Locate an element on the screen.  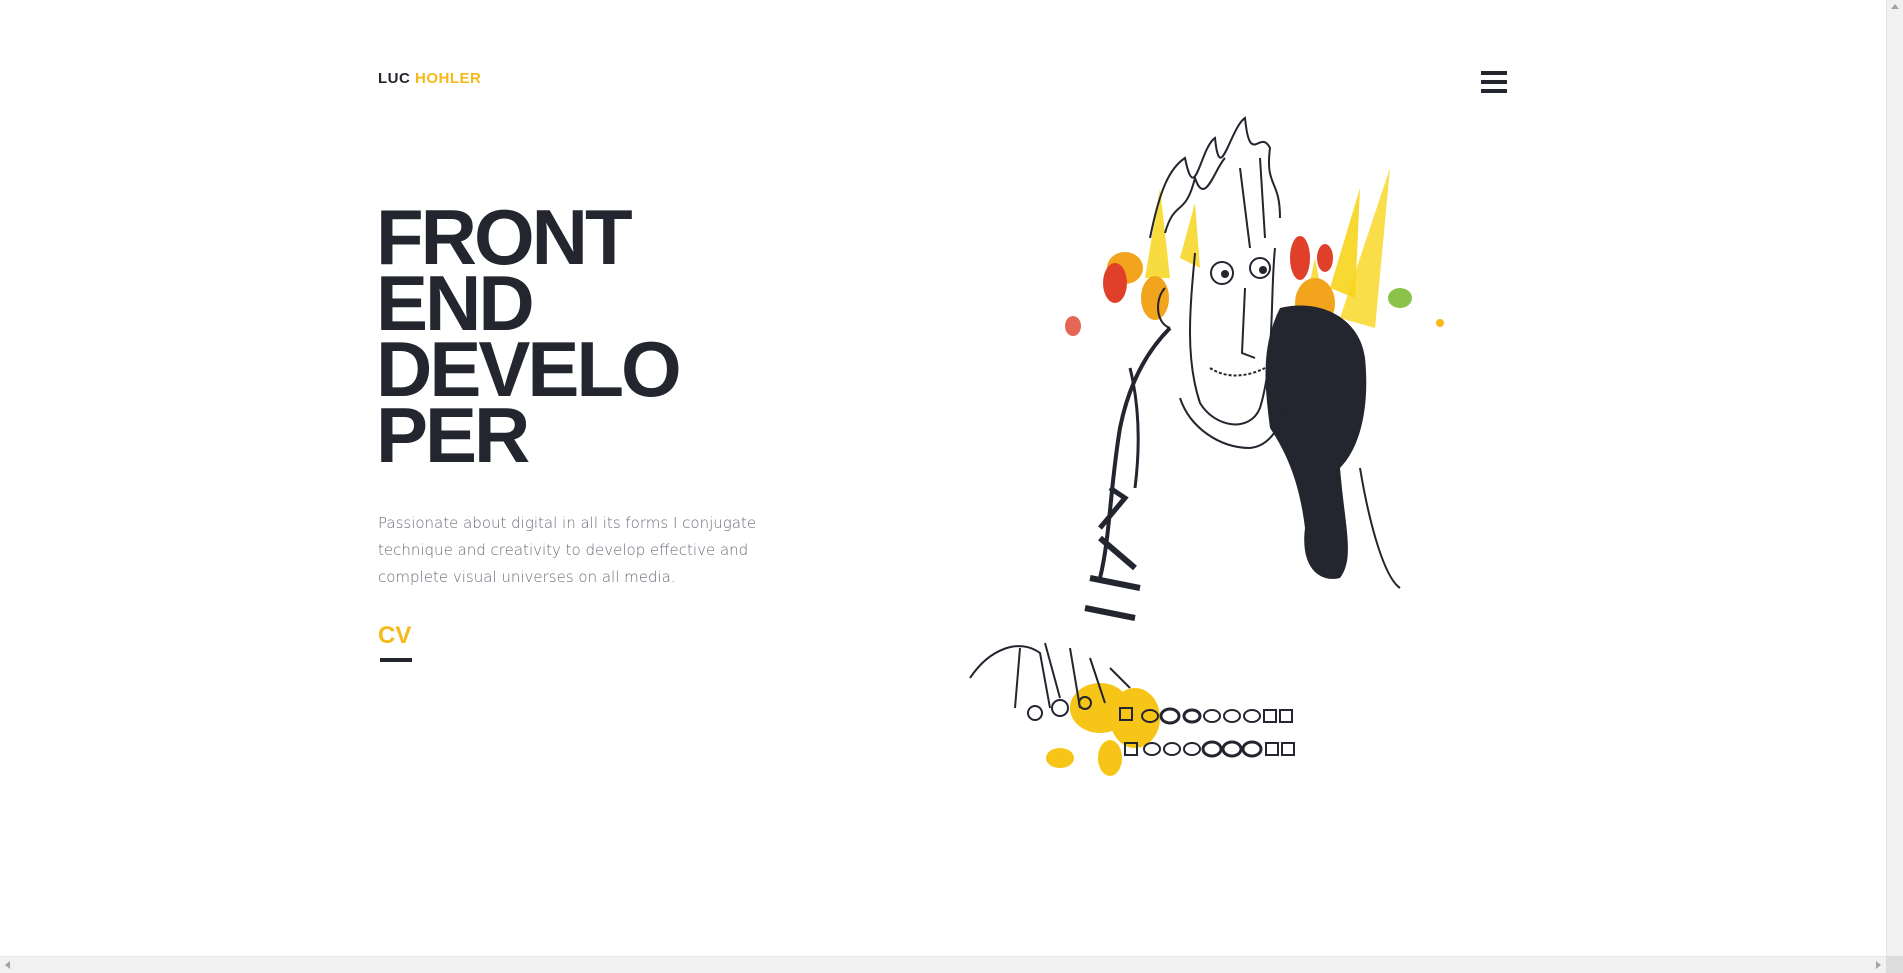
brand-last-name: HOHLER is located at coordinates (448, 78).